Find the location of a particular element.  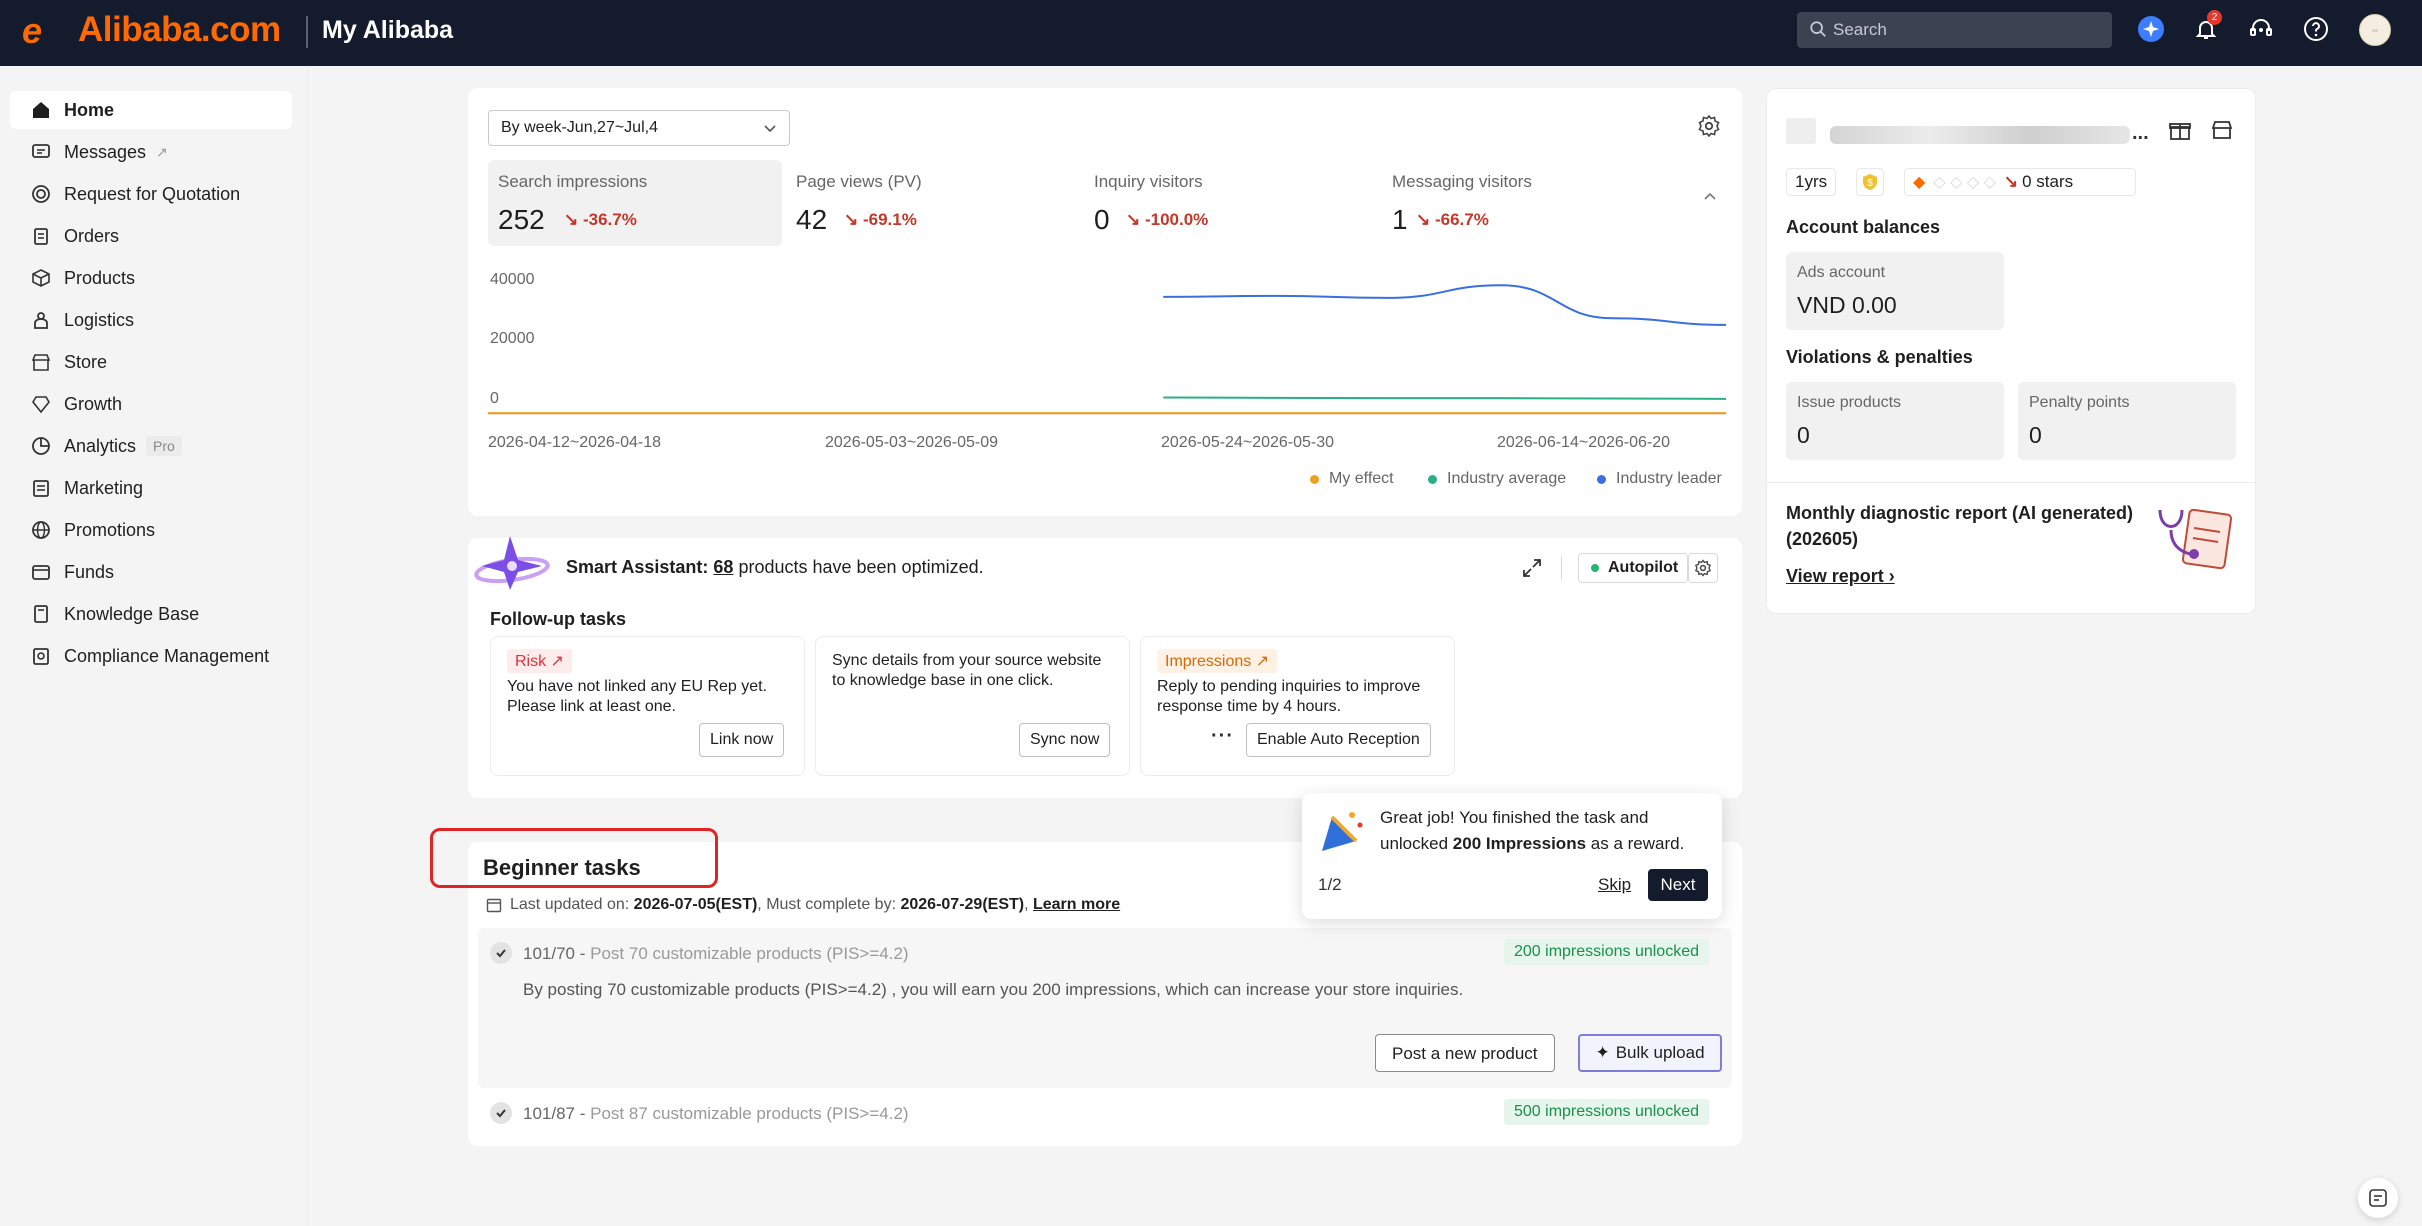

chat-list-icon is located at coordinates (2378, 1198).